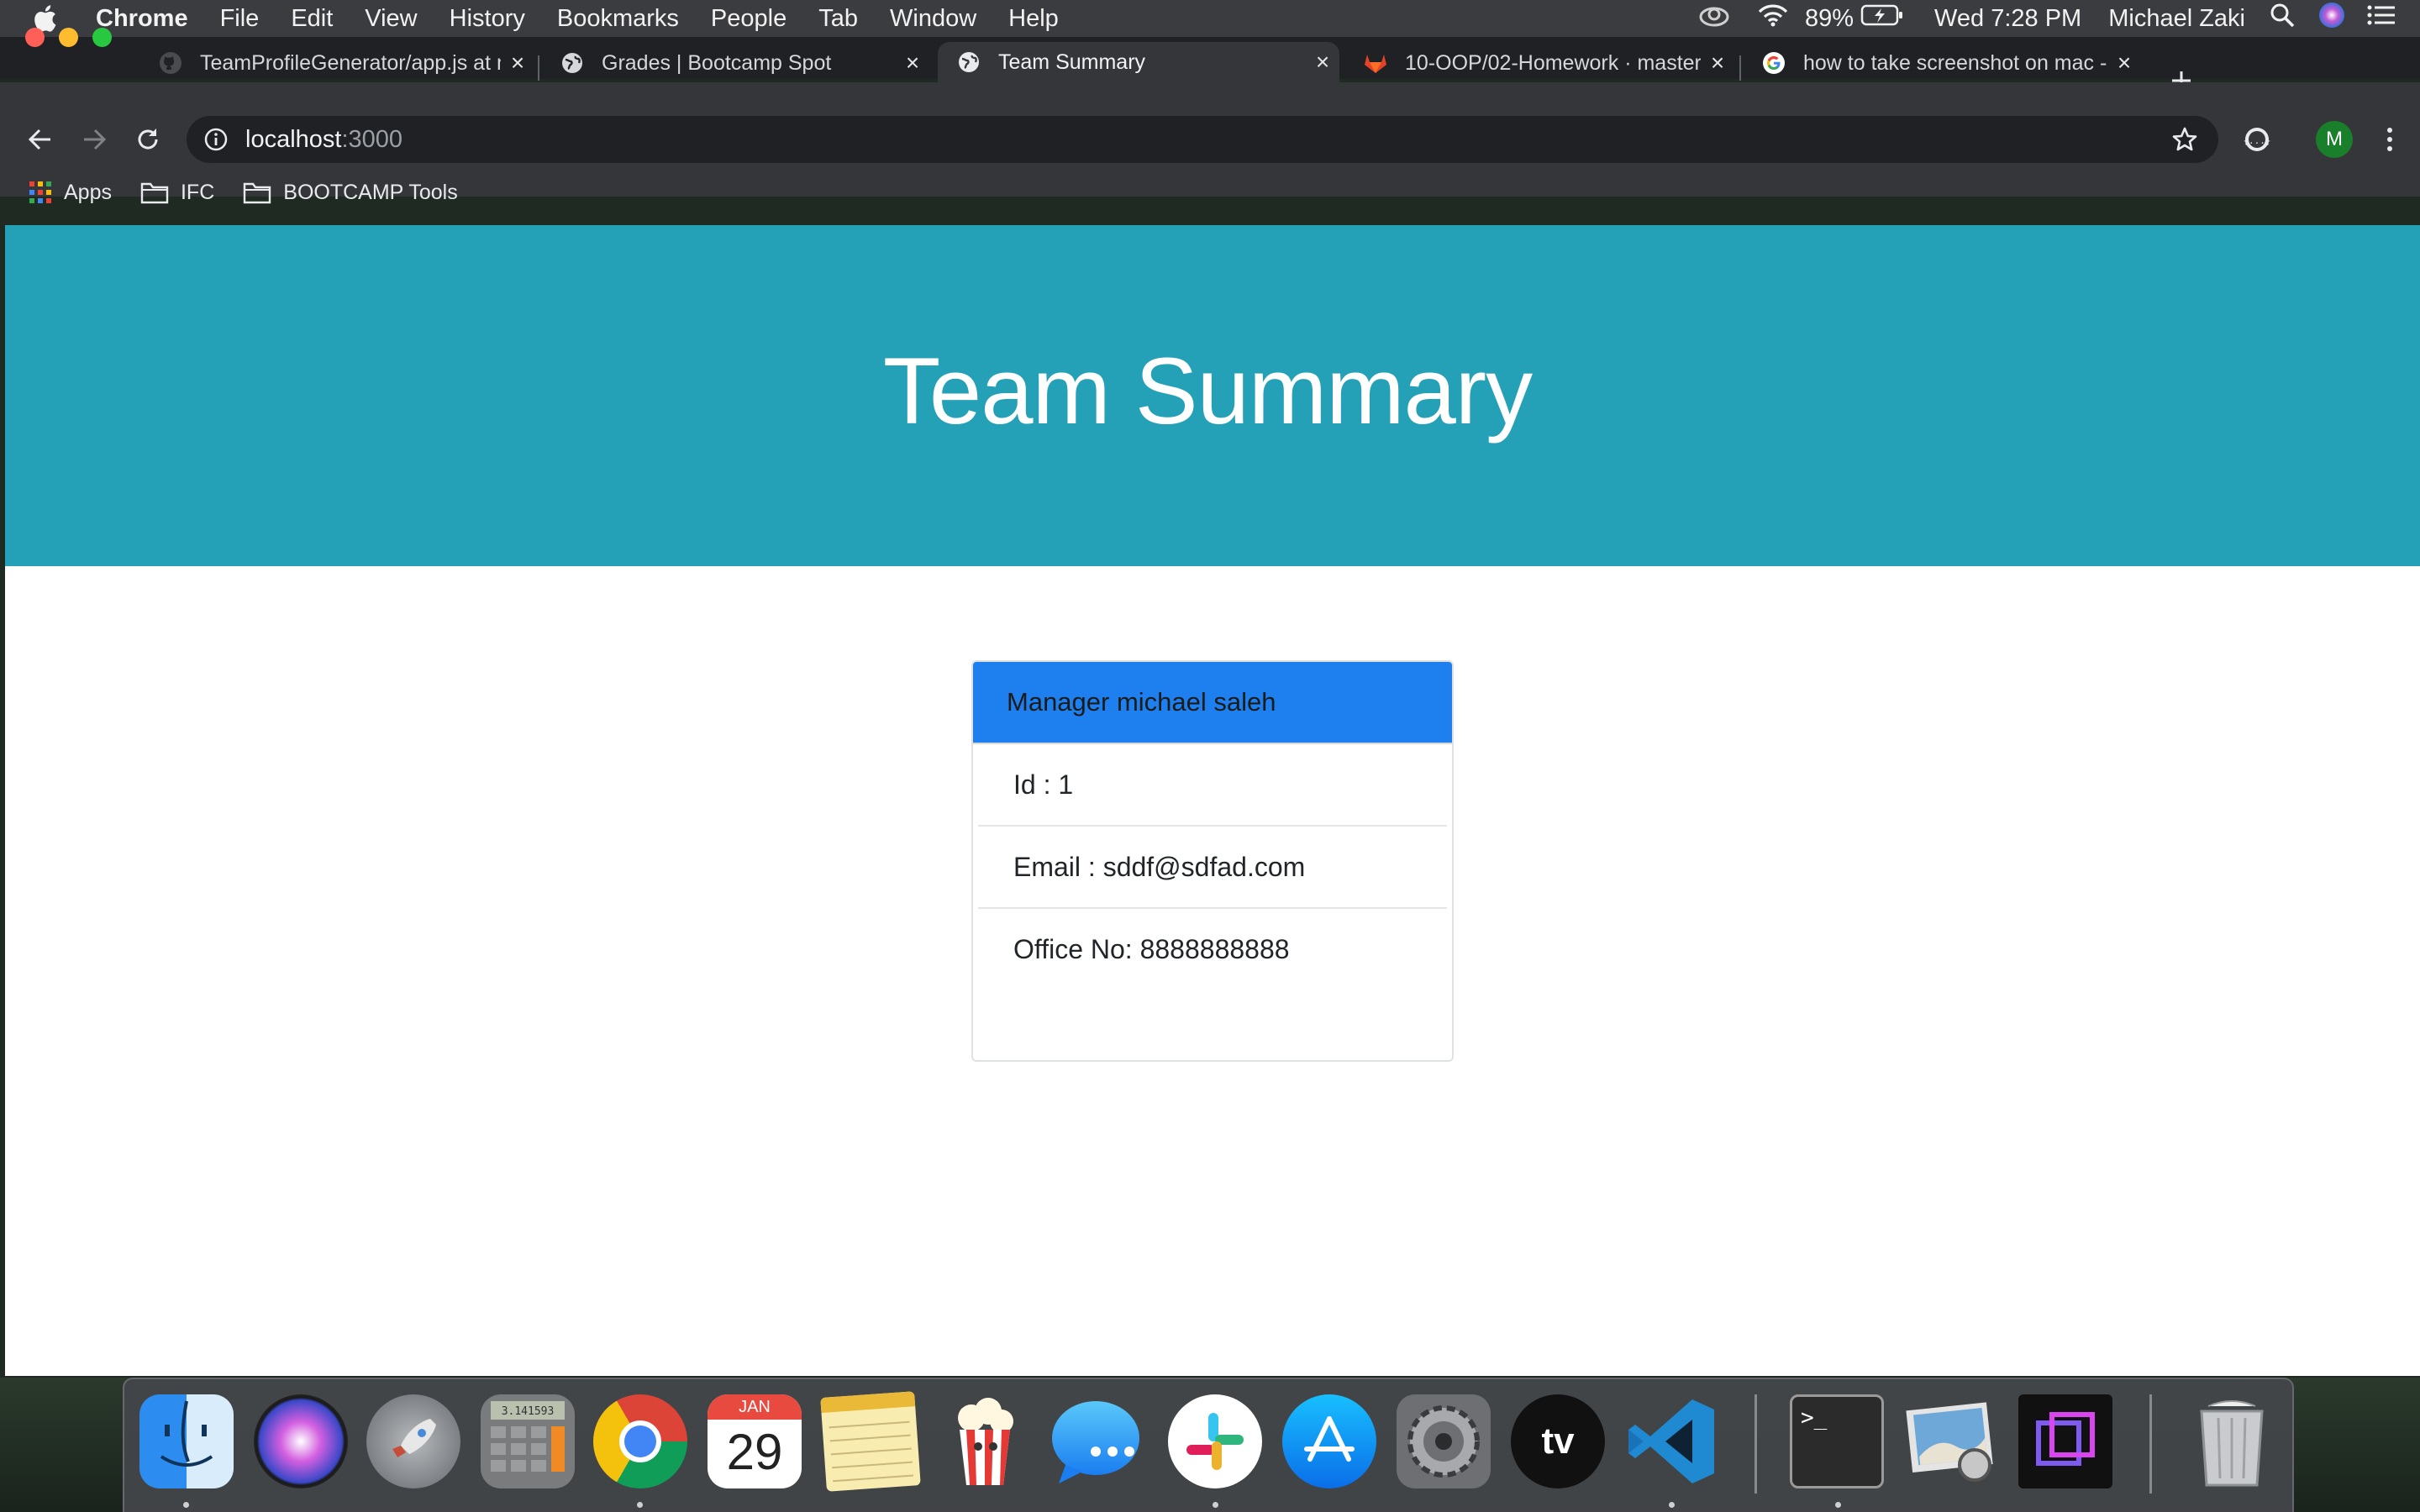  I want to click on chrome-icon, so click(640, 1441).